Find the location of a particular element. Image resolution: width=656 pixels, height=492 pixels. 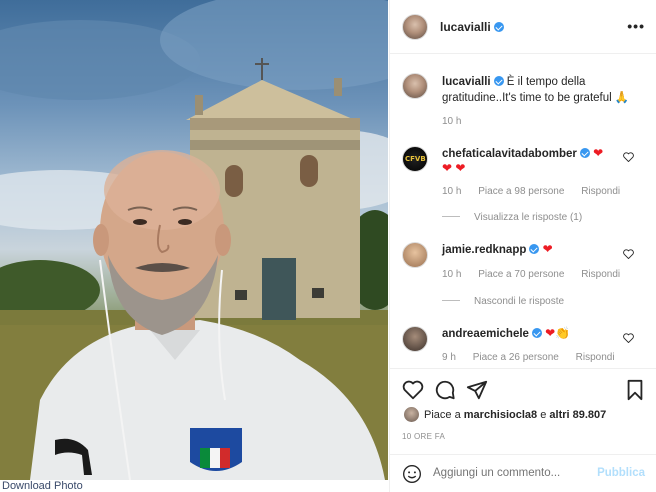

comment-1: chefaticalavitadabomber ❤ is located at coordinates (522, 153).